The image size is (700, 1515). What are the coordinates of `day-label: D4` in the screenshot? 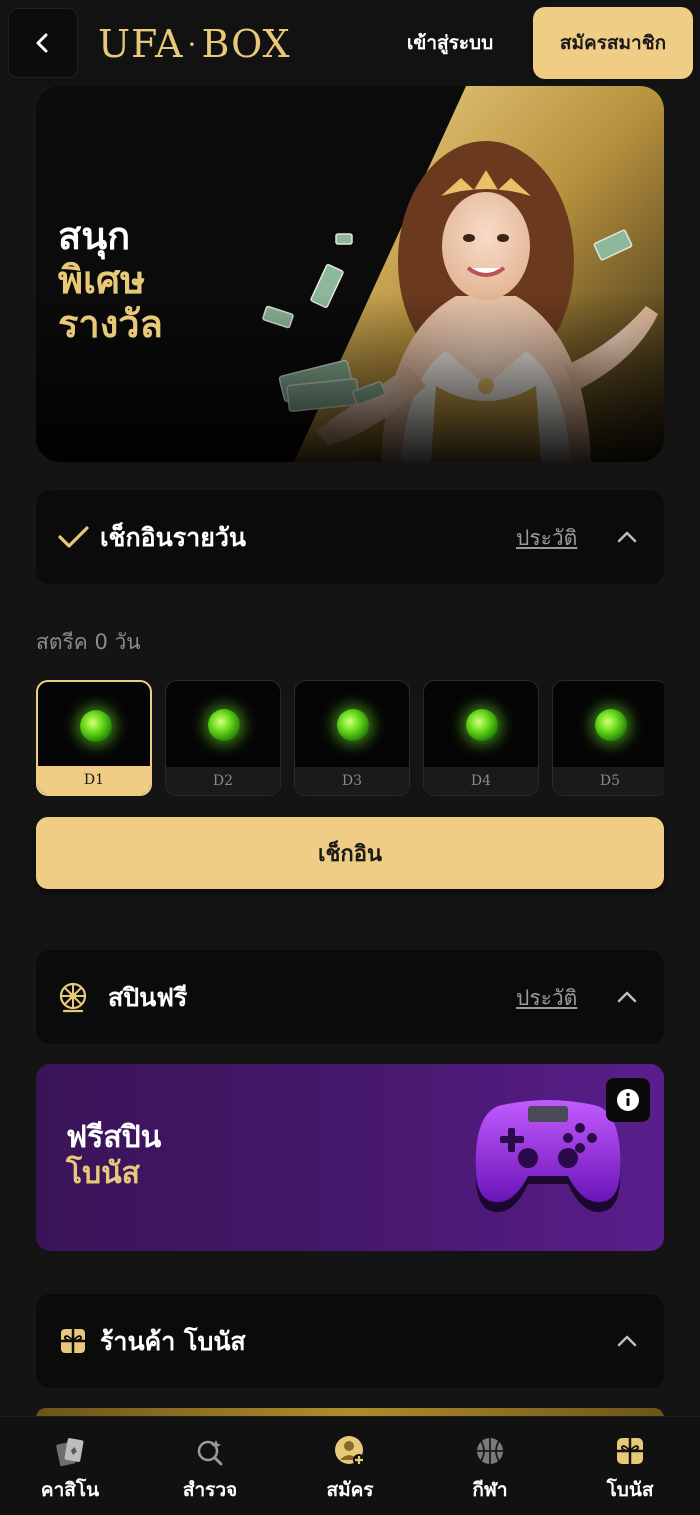 It's located at (481, 781).